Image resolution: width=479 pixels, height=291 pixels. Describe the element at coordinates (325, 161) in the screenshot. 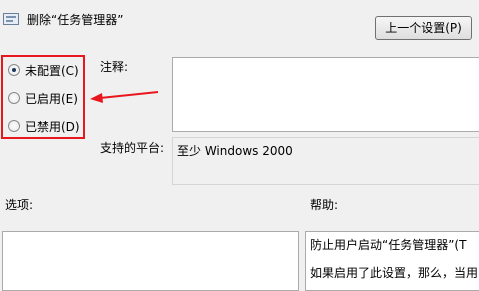

I see `supported-platform-value: 至少 Windows 2000` at that location.